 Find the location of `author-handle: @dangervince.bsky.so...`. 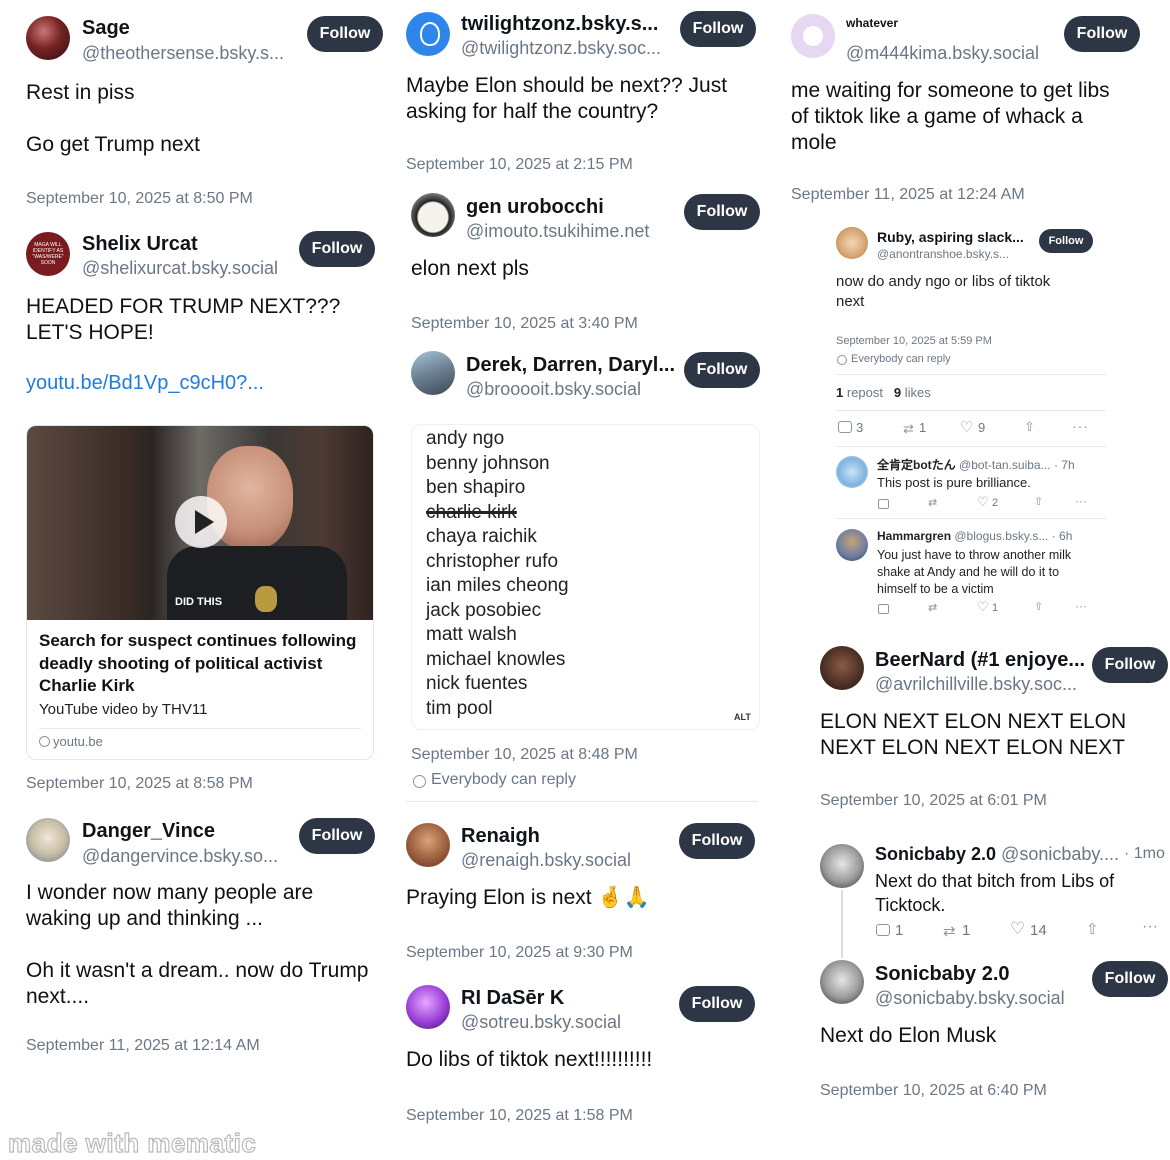

author-handle: @dangervince.bsky.so... is located at coordinates (180, 856).